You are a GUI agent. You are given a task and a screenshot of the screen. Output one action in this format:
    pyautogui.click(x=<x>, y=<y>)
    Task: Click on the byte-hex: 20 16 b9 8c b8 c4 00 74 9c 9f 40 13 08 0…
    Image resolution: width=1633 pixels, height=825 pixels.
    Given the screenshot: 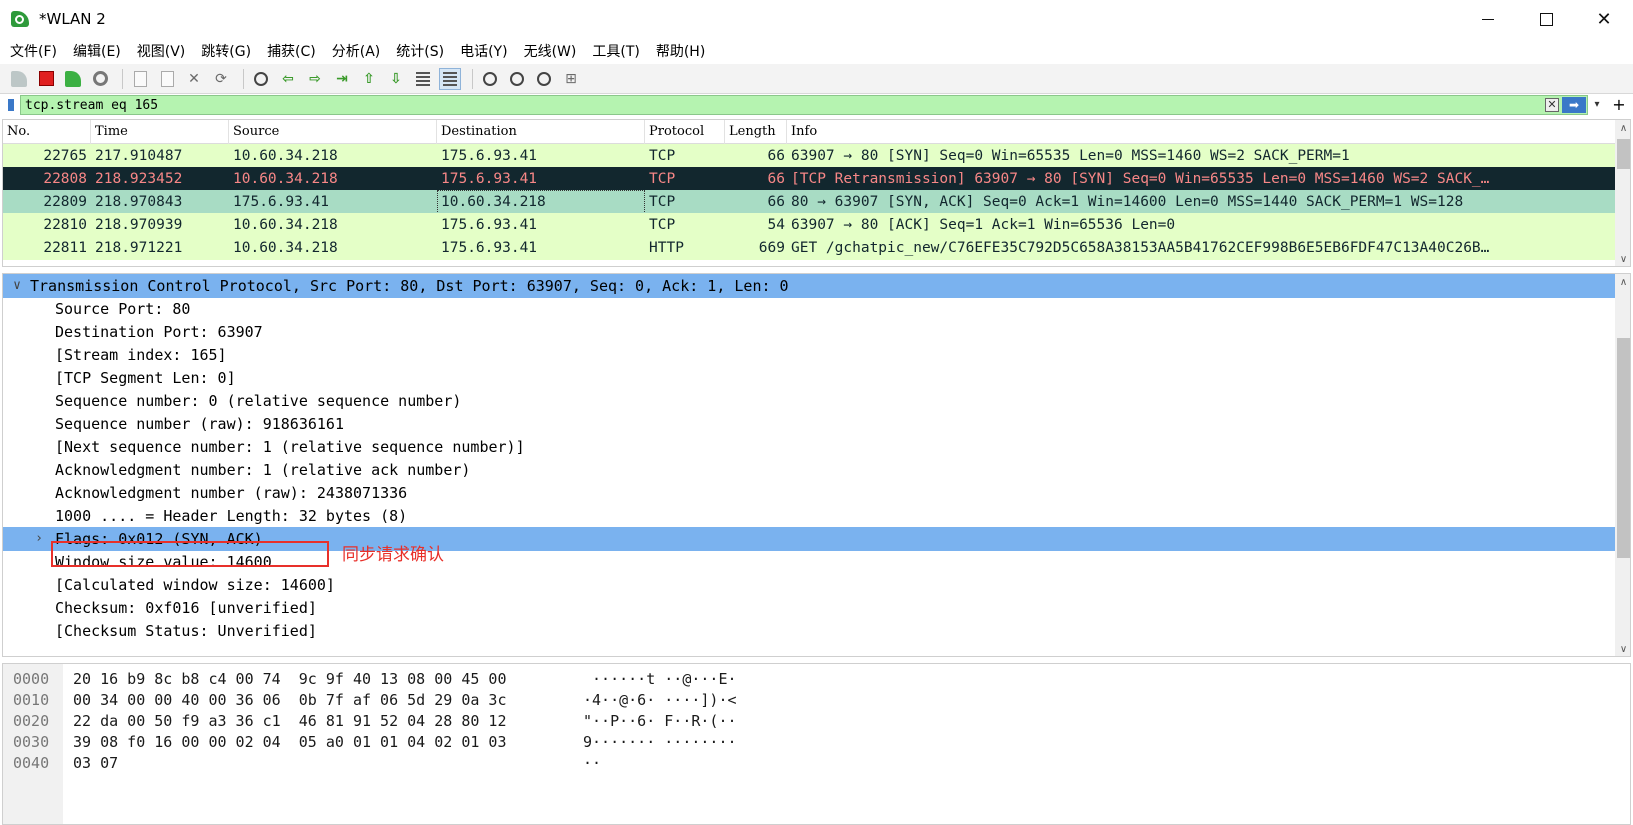 What is the action you would take?
    pyautogui.click(x=289, y=679)
    